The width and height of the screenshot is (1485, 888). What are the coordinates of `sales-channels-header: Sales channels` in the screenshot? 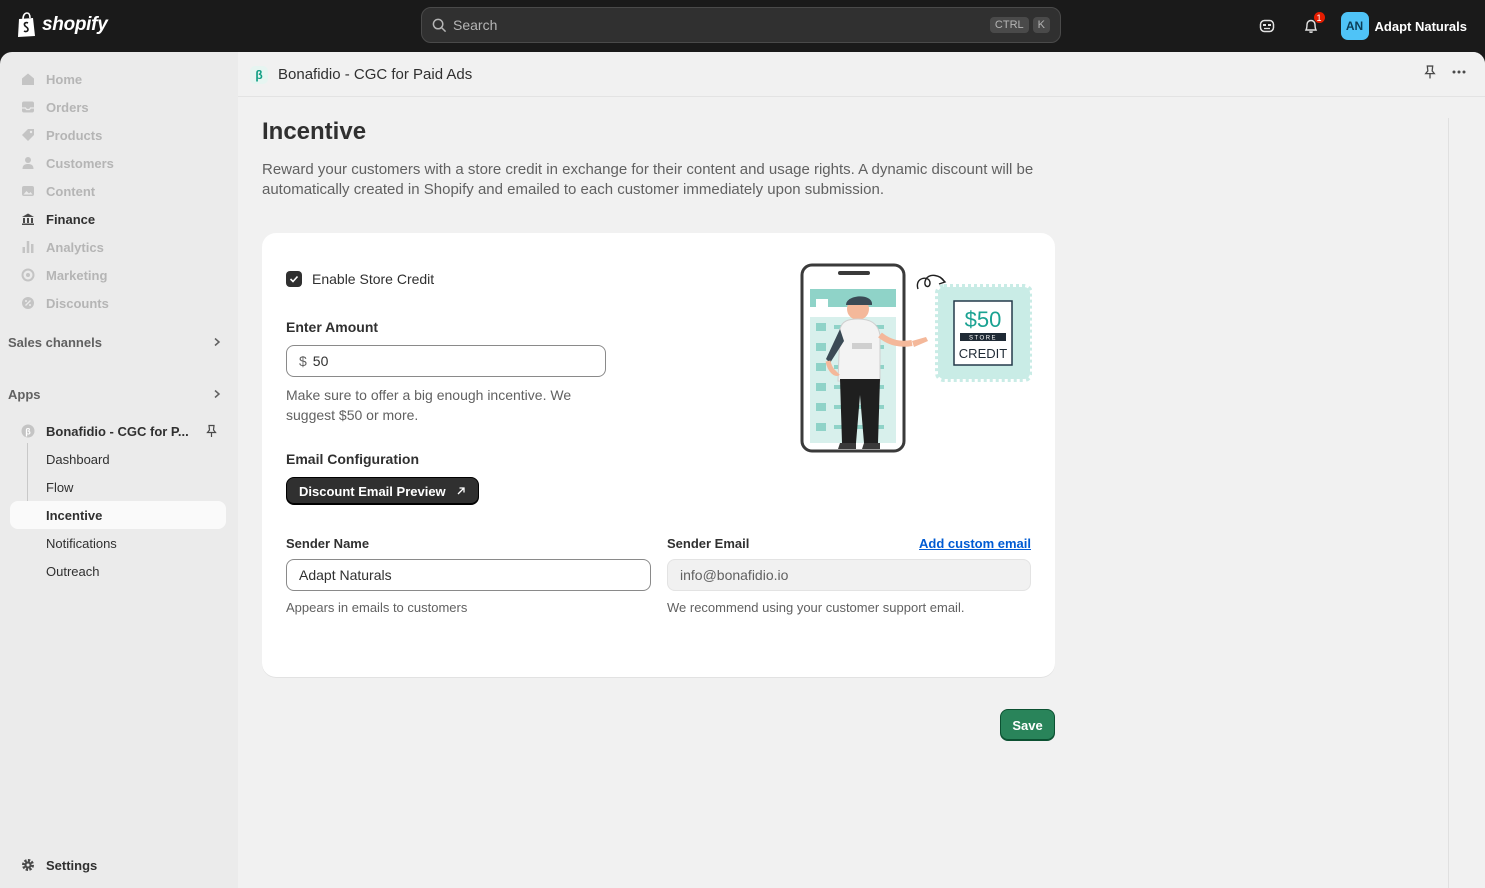 It's located at (119, 342).